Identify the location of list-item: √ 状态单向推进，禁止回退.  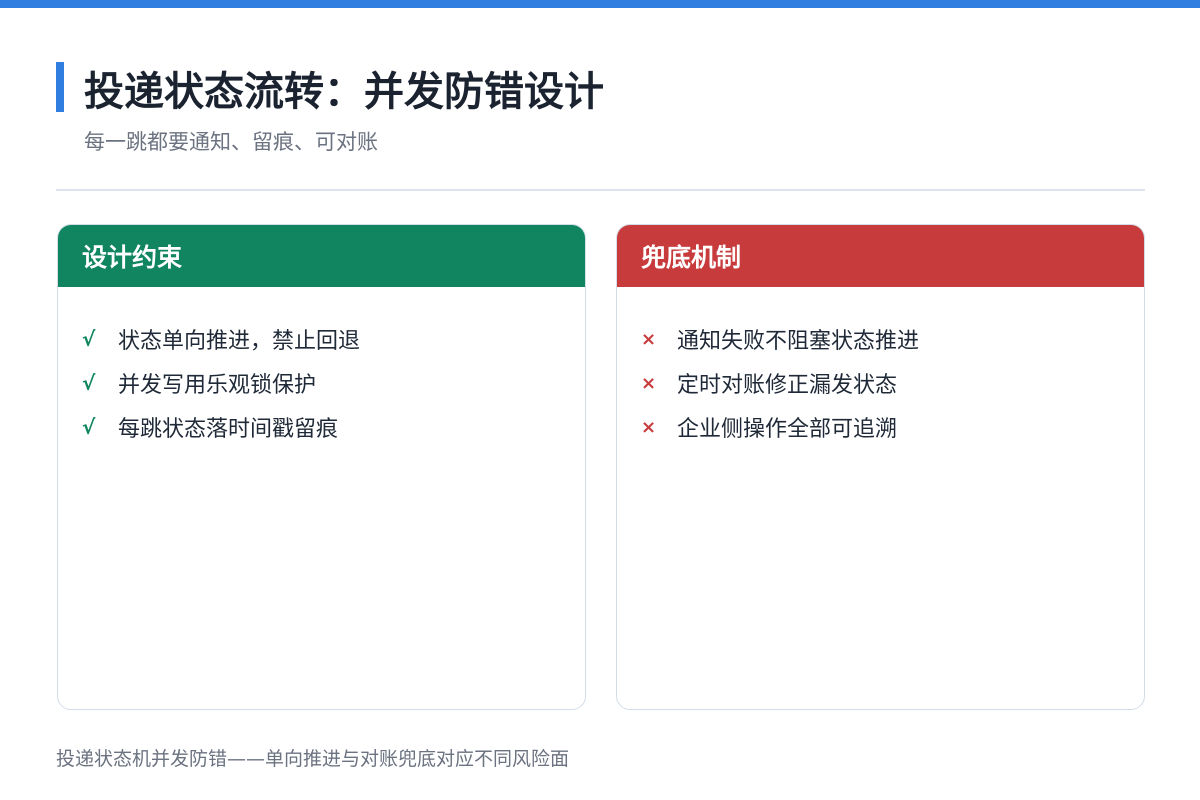
(333, 339).